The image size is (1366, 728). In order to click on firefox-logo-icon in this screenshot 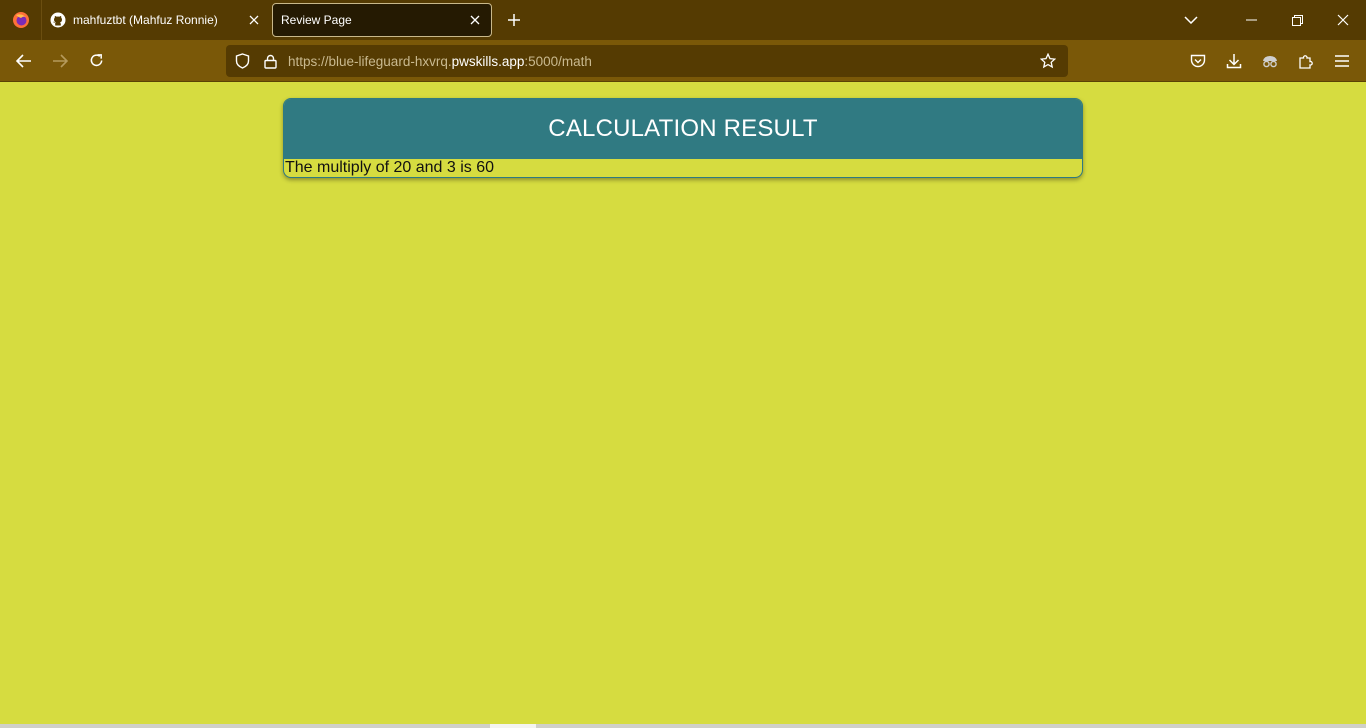, I will do `click(20, 20)`.